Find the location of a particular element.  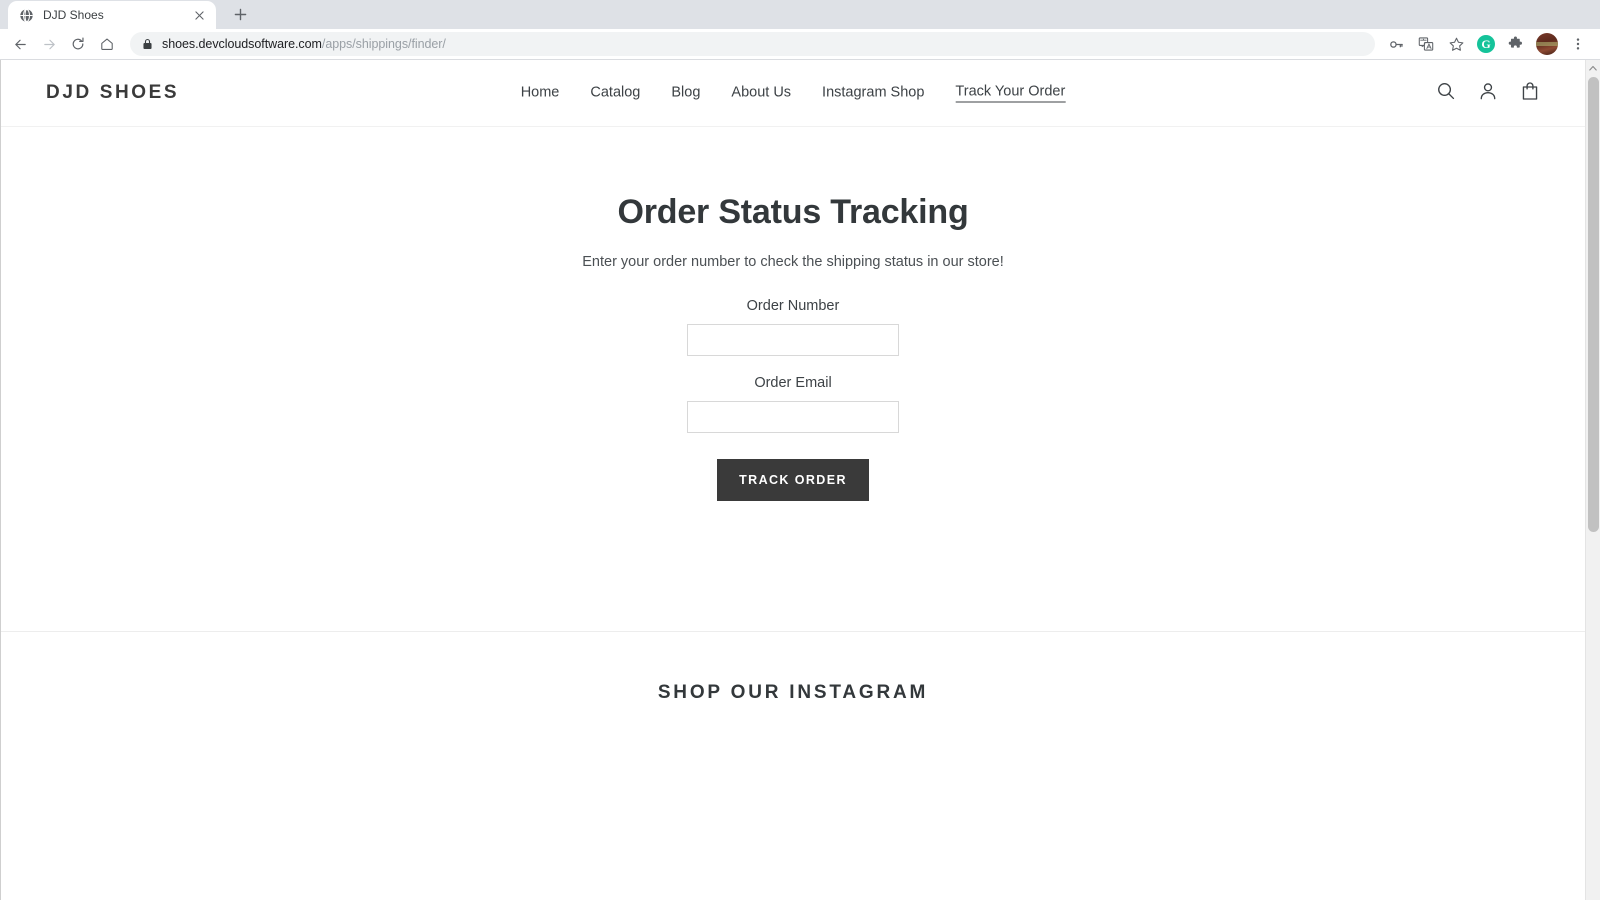

arrow-forward-icon is located at coordinates (49, 44).